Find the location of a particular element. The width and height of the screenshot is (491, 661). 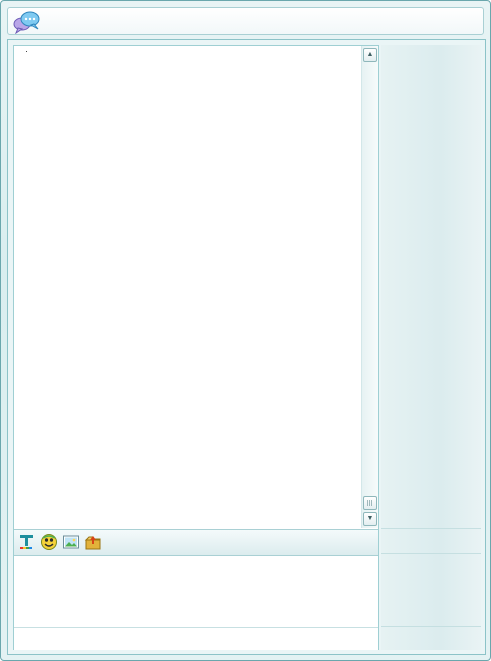

arrow-up-icon: ▲ is located at coordinates (370, 54).